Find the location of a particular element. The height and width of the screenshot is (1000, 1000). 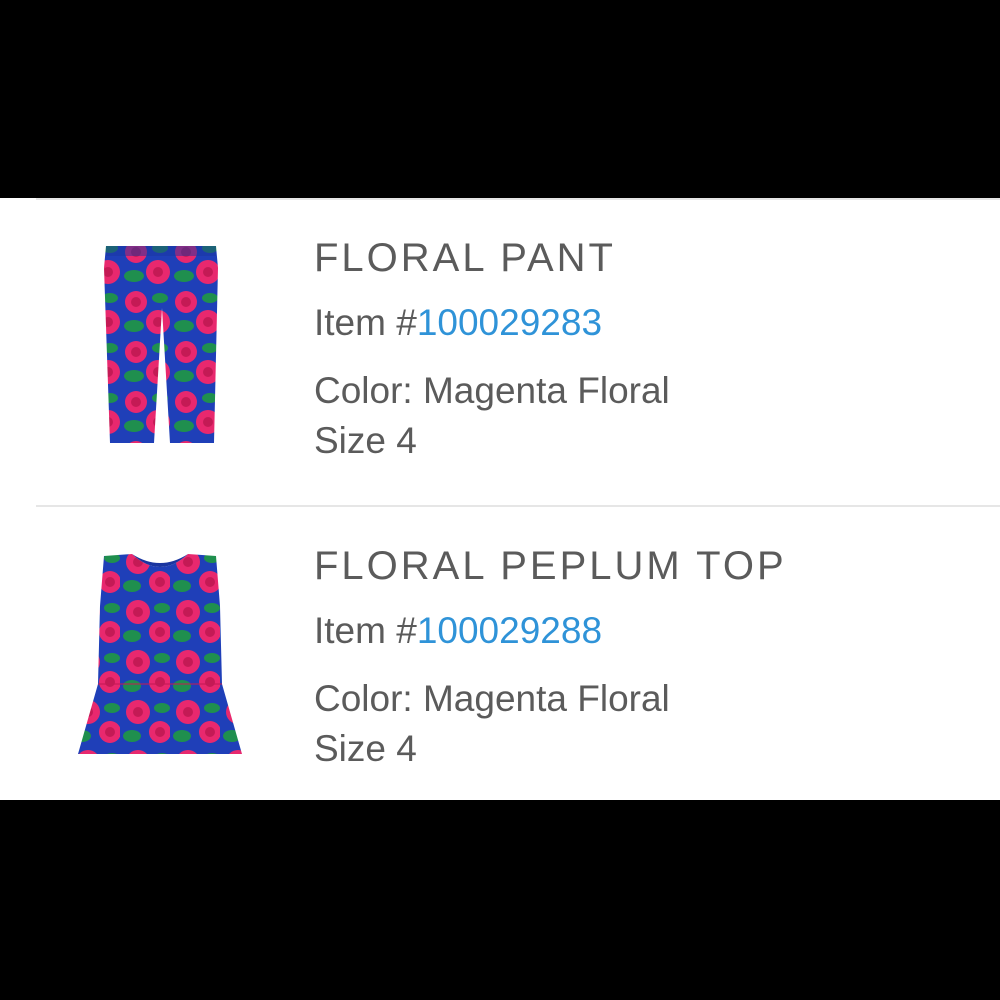

divider-top is located at coordinates (518, 199).